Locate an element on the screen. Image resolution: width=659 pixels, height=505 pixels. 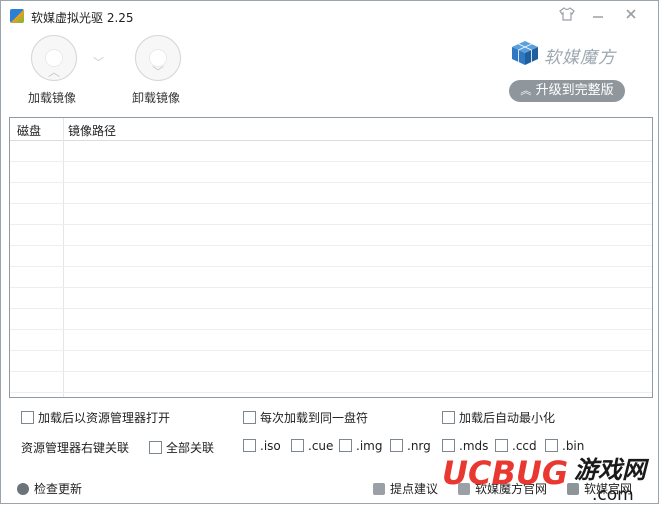
suggest-link: 提点建议 is located at coordinates (405, 488).